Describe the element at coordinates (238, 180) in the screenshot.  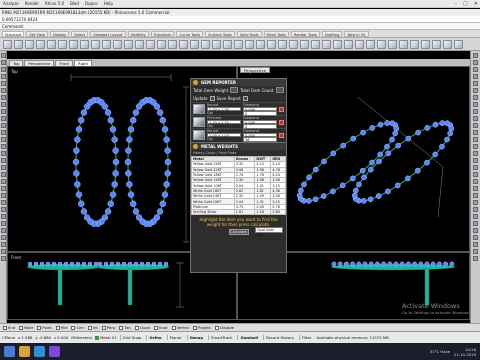
I see `metal-table-row: Yellow Gold 14KT 2.30 1.48 3.56` at that location.